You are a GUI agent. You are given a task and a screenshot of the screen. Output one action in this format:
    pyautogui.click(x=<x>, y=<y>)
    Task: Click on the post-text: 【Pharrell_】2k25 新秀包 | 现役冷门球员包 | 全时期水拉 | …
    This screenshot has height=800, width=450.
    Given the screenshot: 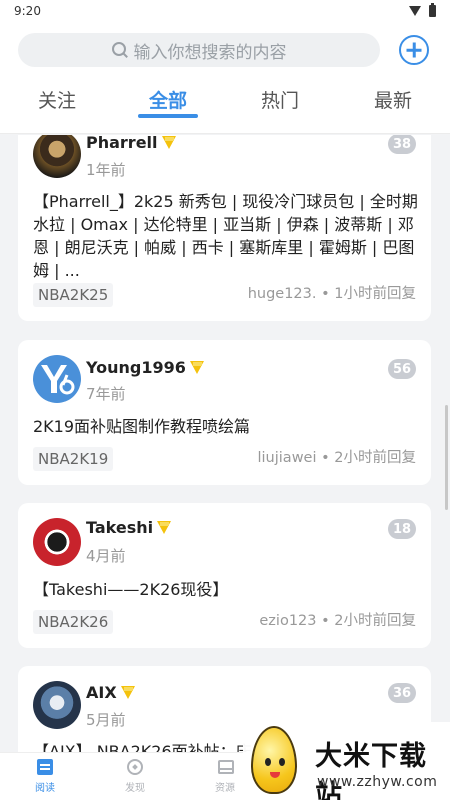 What is the action you would take?
    pyautogui.click(x=228, y=236)
    